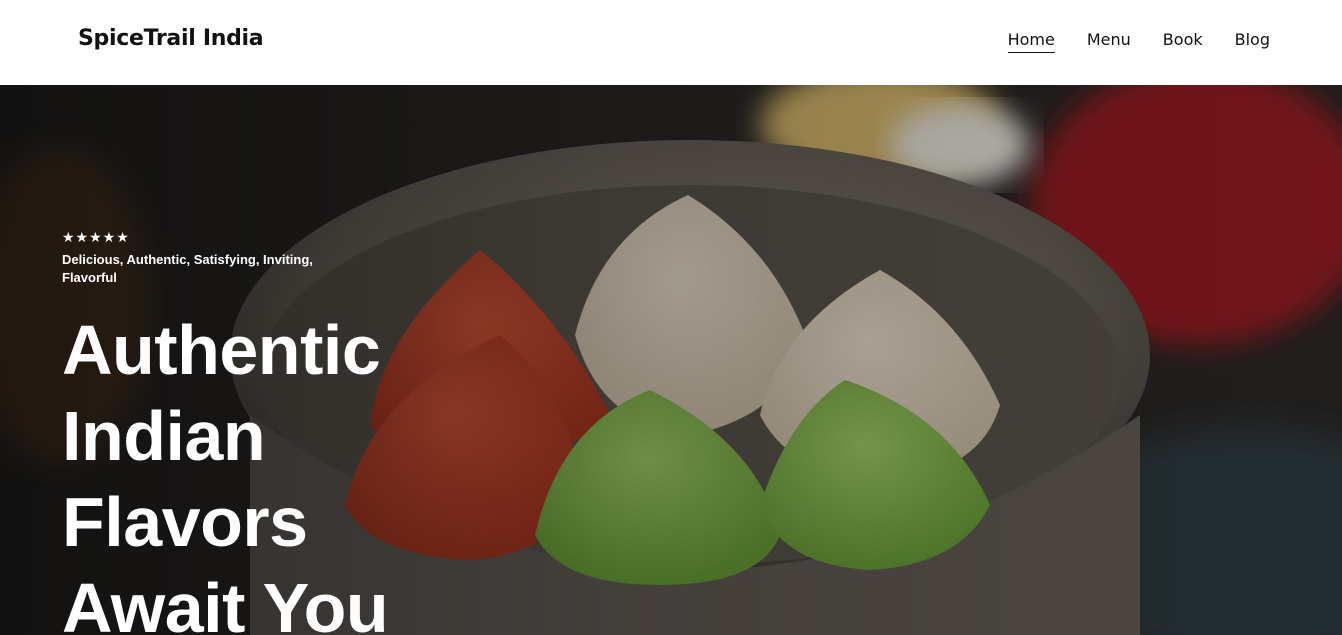  I want to click on main-nav: Home Menu Book Blog, so click(1138, 41).